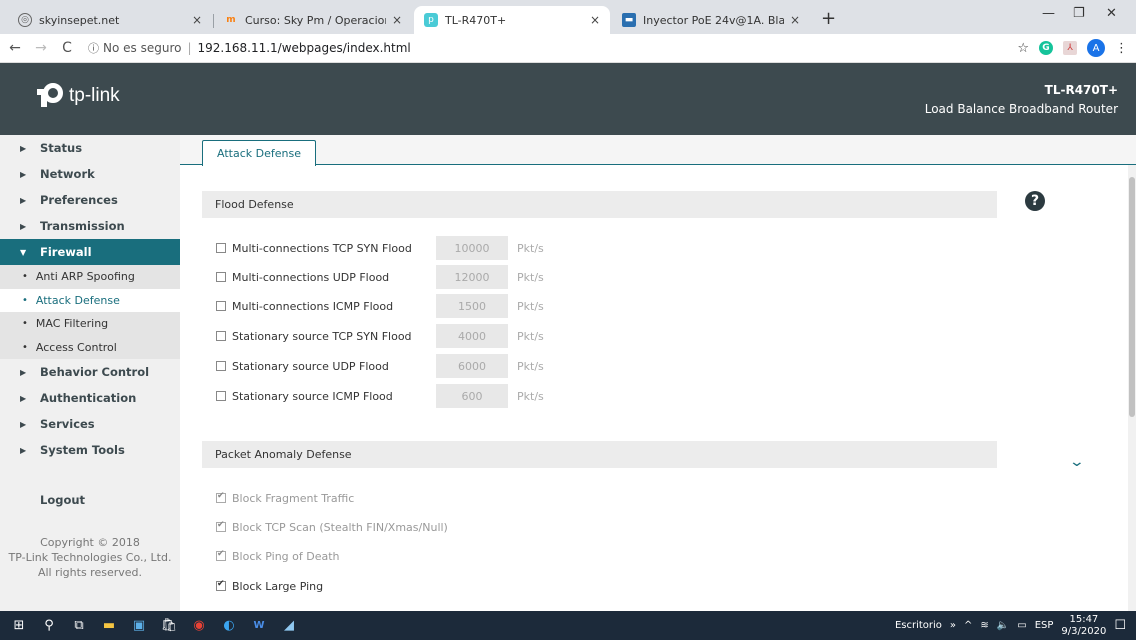  Describe the element at coordinates (82, 450) in the screenshot. I see `sidebar-item-label: System Tools` at that location.